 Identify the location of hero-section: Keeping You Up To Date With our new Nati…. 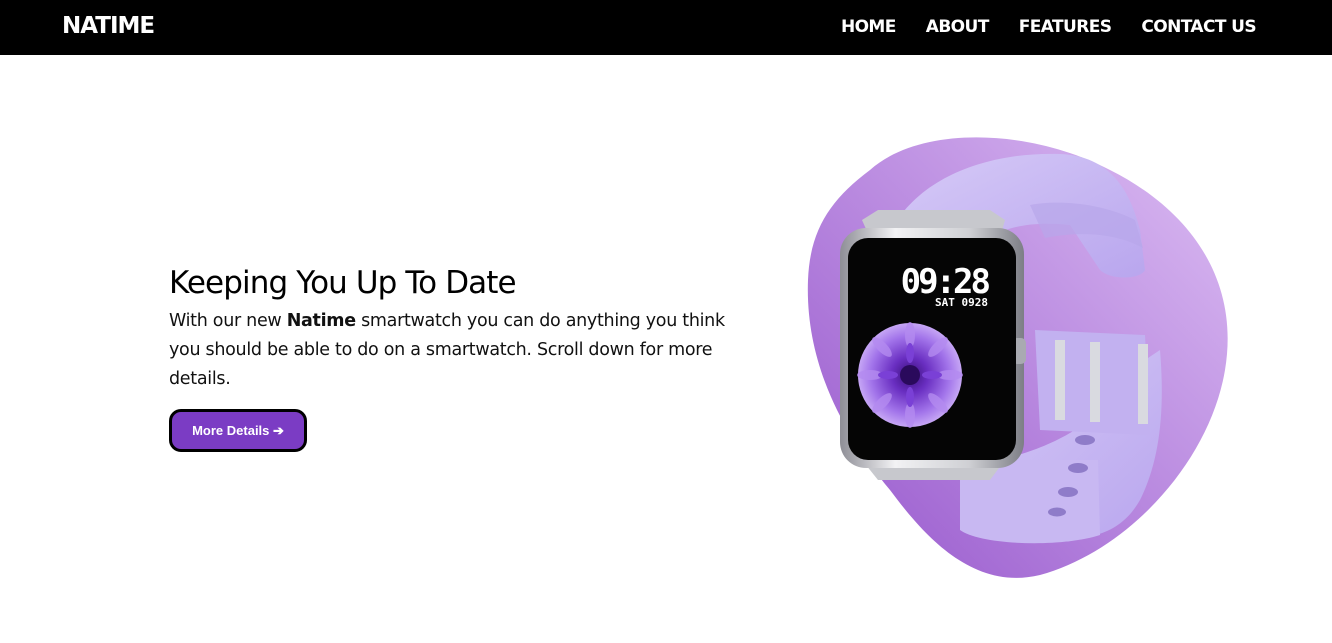
(469, 328).